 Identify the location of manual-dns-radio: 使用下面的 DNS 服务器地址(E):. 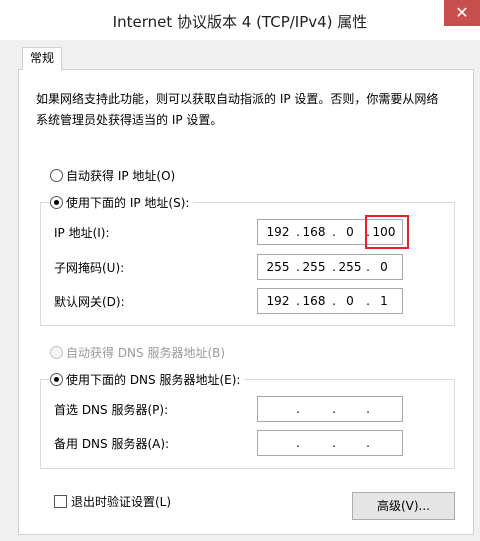
(147, 379).